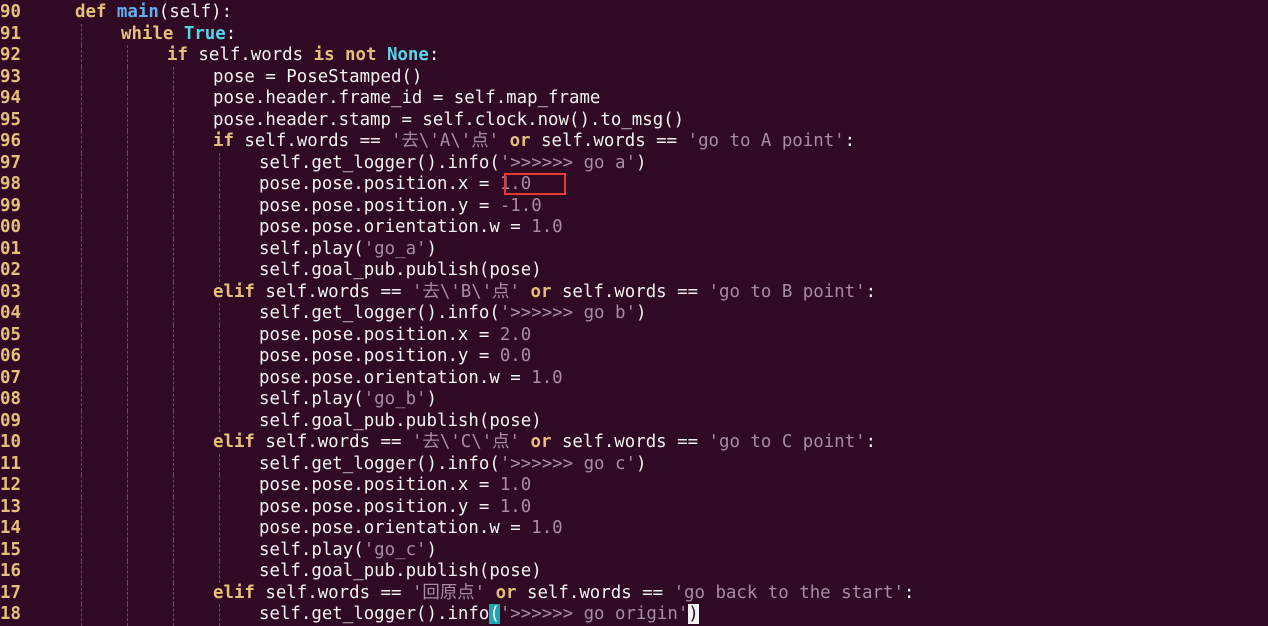 This screenshot has height=626, width=1268. I want to click on code-line: 93 pose = PoseStamped(), so click(634, 77).